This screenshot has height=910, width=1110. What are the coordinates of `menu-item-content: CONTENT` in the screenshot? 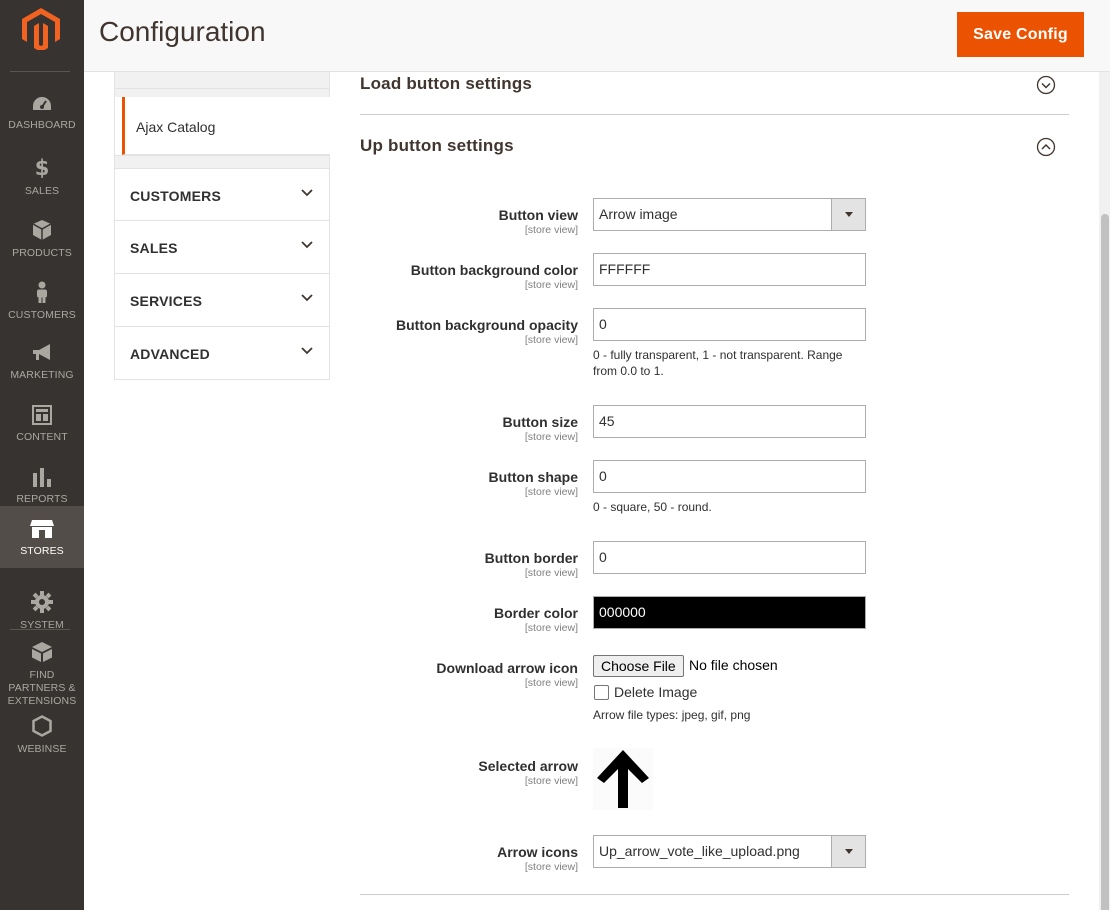 It's located at (42, 423).